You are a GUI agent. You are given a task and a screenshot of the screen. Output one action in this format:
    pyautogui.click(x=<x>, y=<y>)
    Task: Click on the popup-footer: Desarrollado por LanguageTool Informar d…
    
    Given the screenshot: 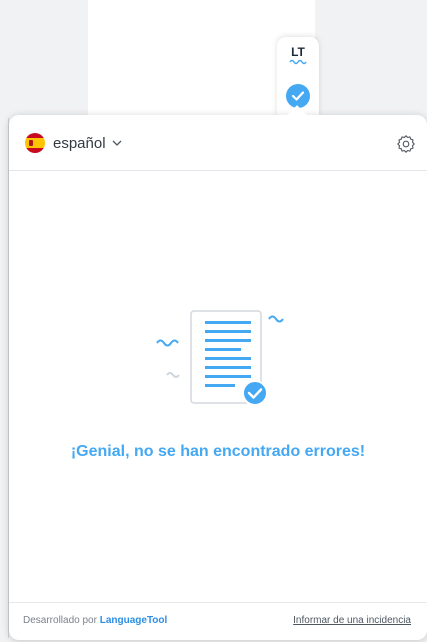 What is the action you would take?
    pyautogui.click(x=218, y=621)
    